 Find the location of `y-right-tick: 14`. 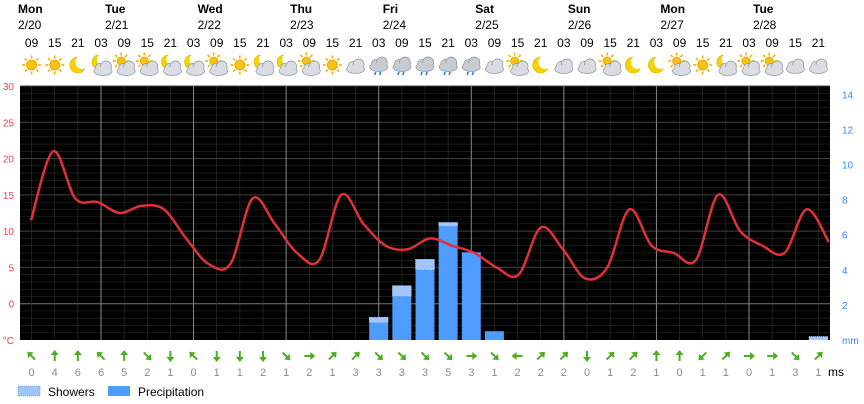

y-right-tick: 14 is located at coordinates (848, 95).